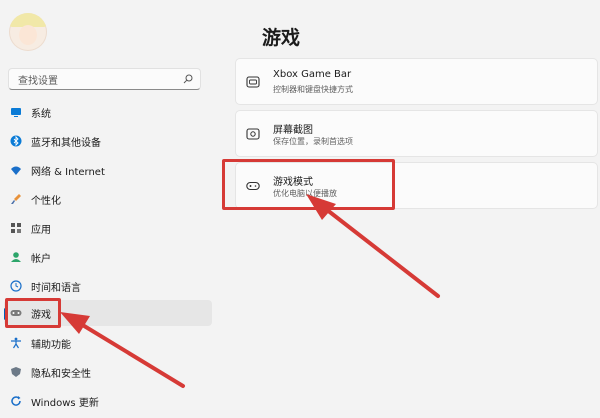 The width and height of the screenshot is (600, 418). I want to click on sidebar-item-label: 帐户, so click(41, 259).